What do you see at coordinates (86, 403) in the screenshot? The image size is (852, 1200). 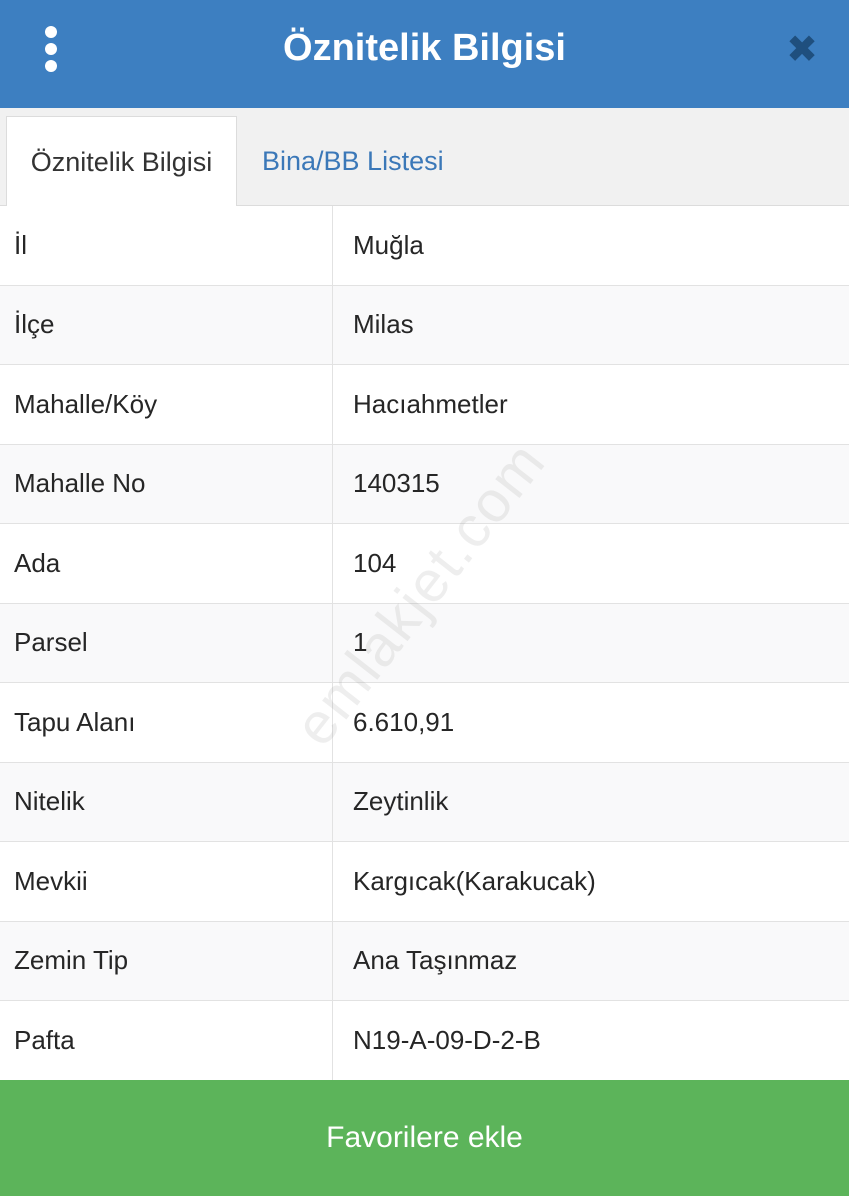 I see `attribute-key: Mahalle/Köy` at bounding box center [86, 403].